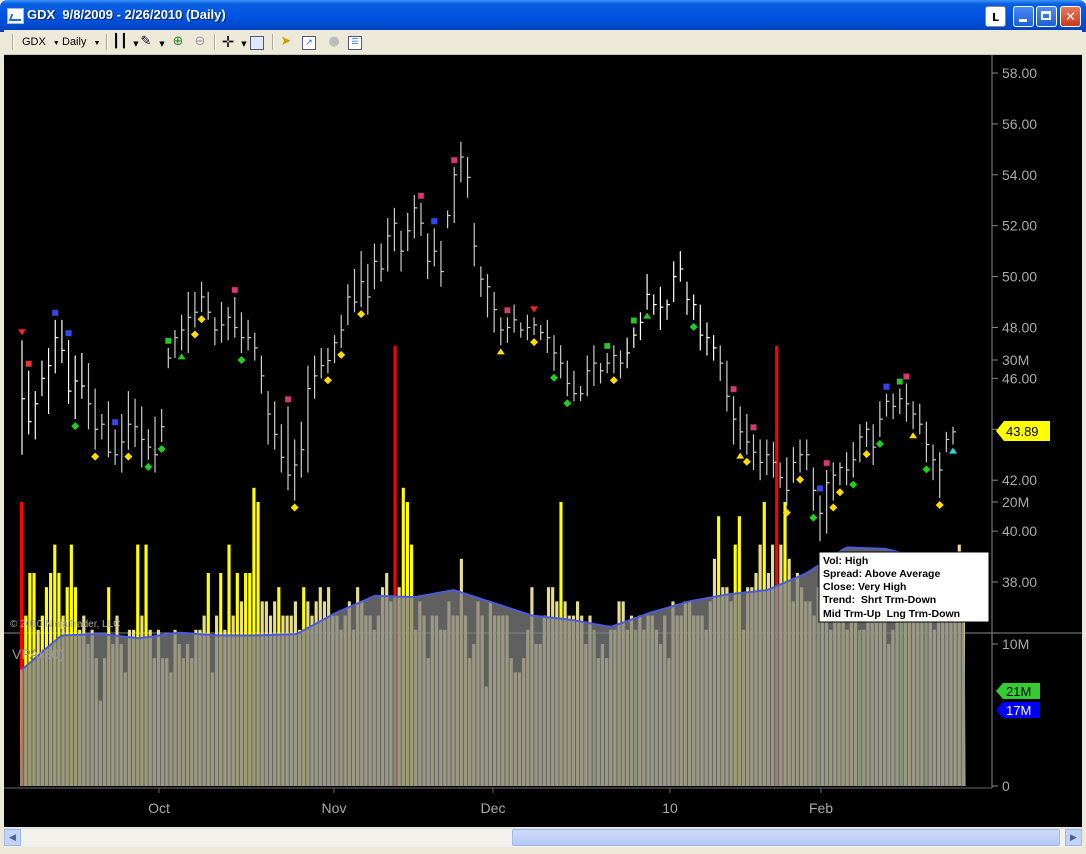 The width and height of the screenshot is (1086, 854). Describe the element at coordinates (1019, 531) in the screenshot. I see `price-tick-label: 40.00` at that location.